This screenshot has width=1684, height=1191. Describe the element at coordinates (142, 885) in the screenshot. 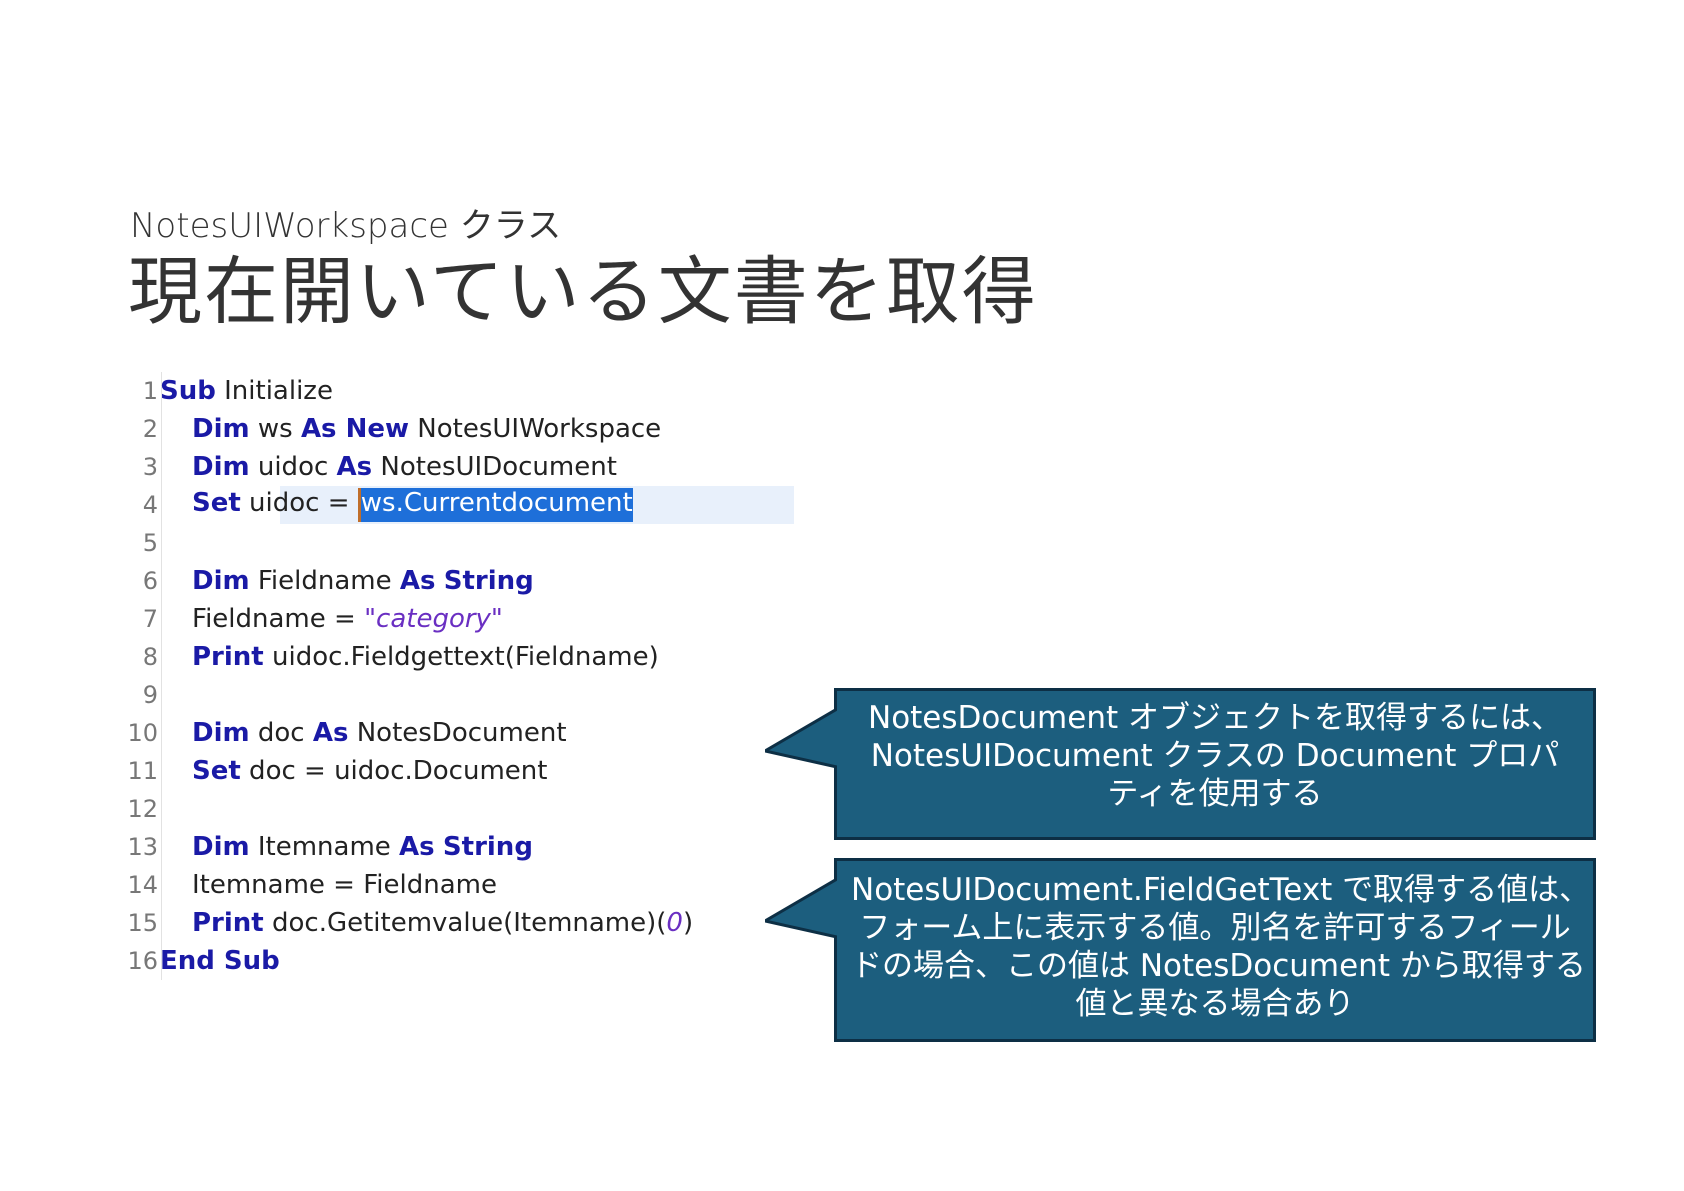

I see `line-number: 14` at that location.